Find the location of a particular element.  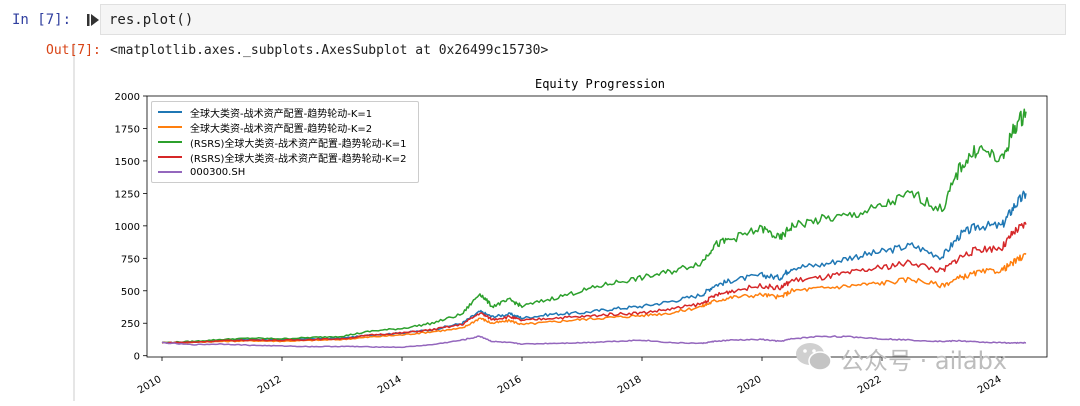

legend-item: 全球大类资-战术资产配置-趋势轮动-K=1 is located at coordinates (265, 112).